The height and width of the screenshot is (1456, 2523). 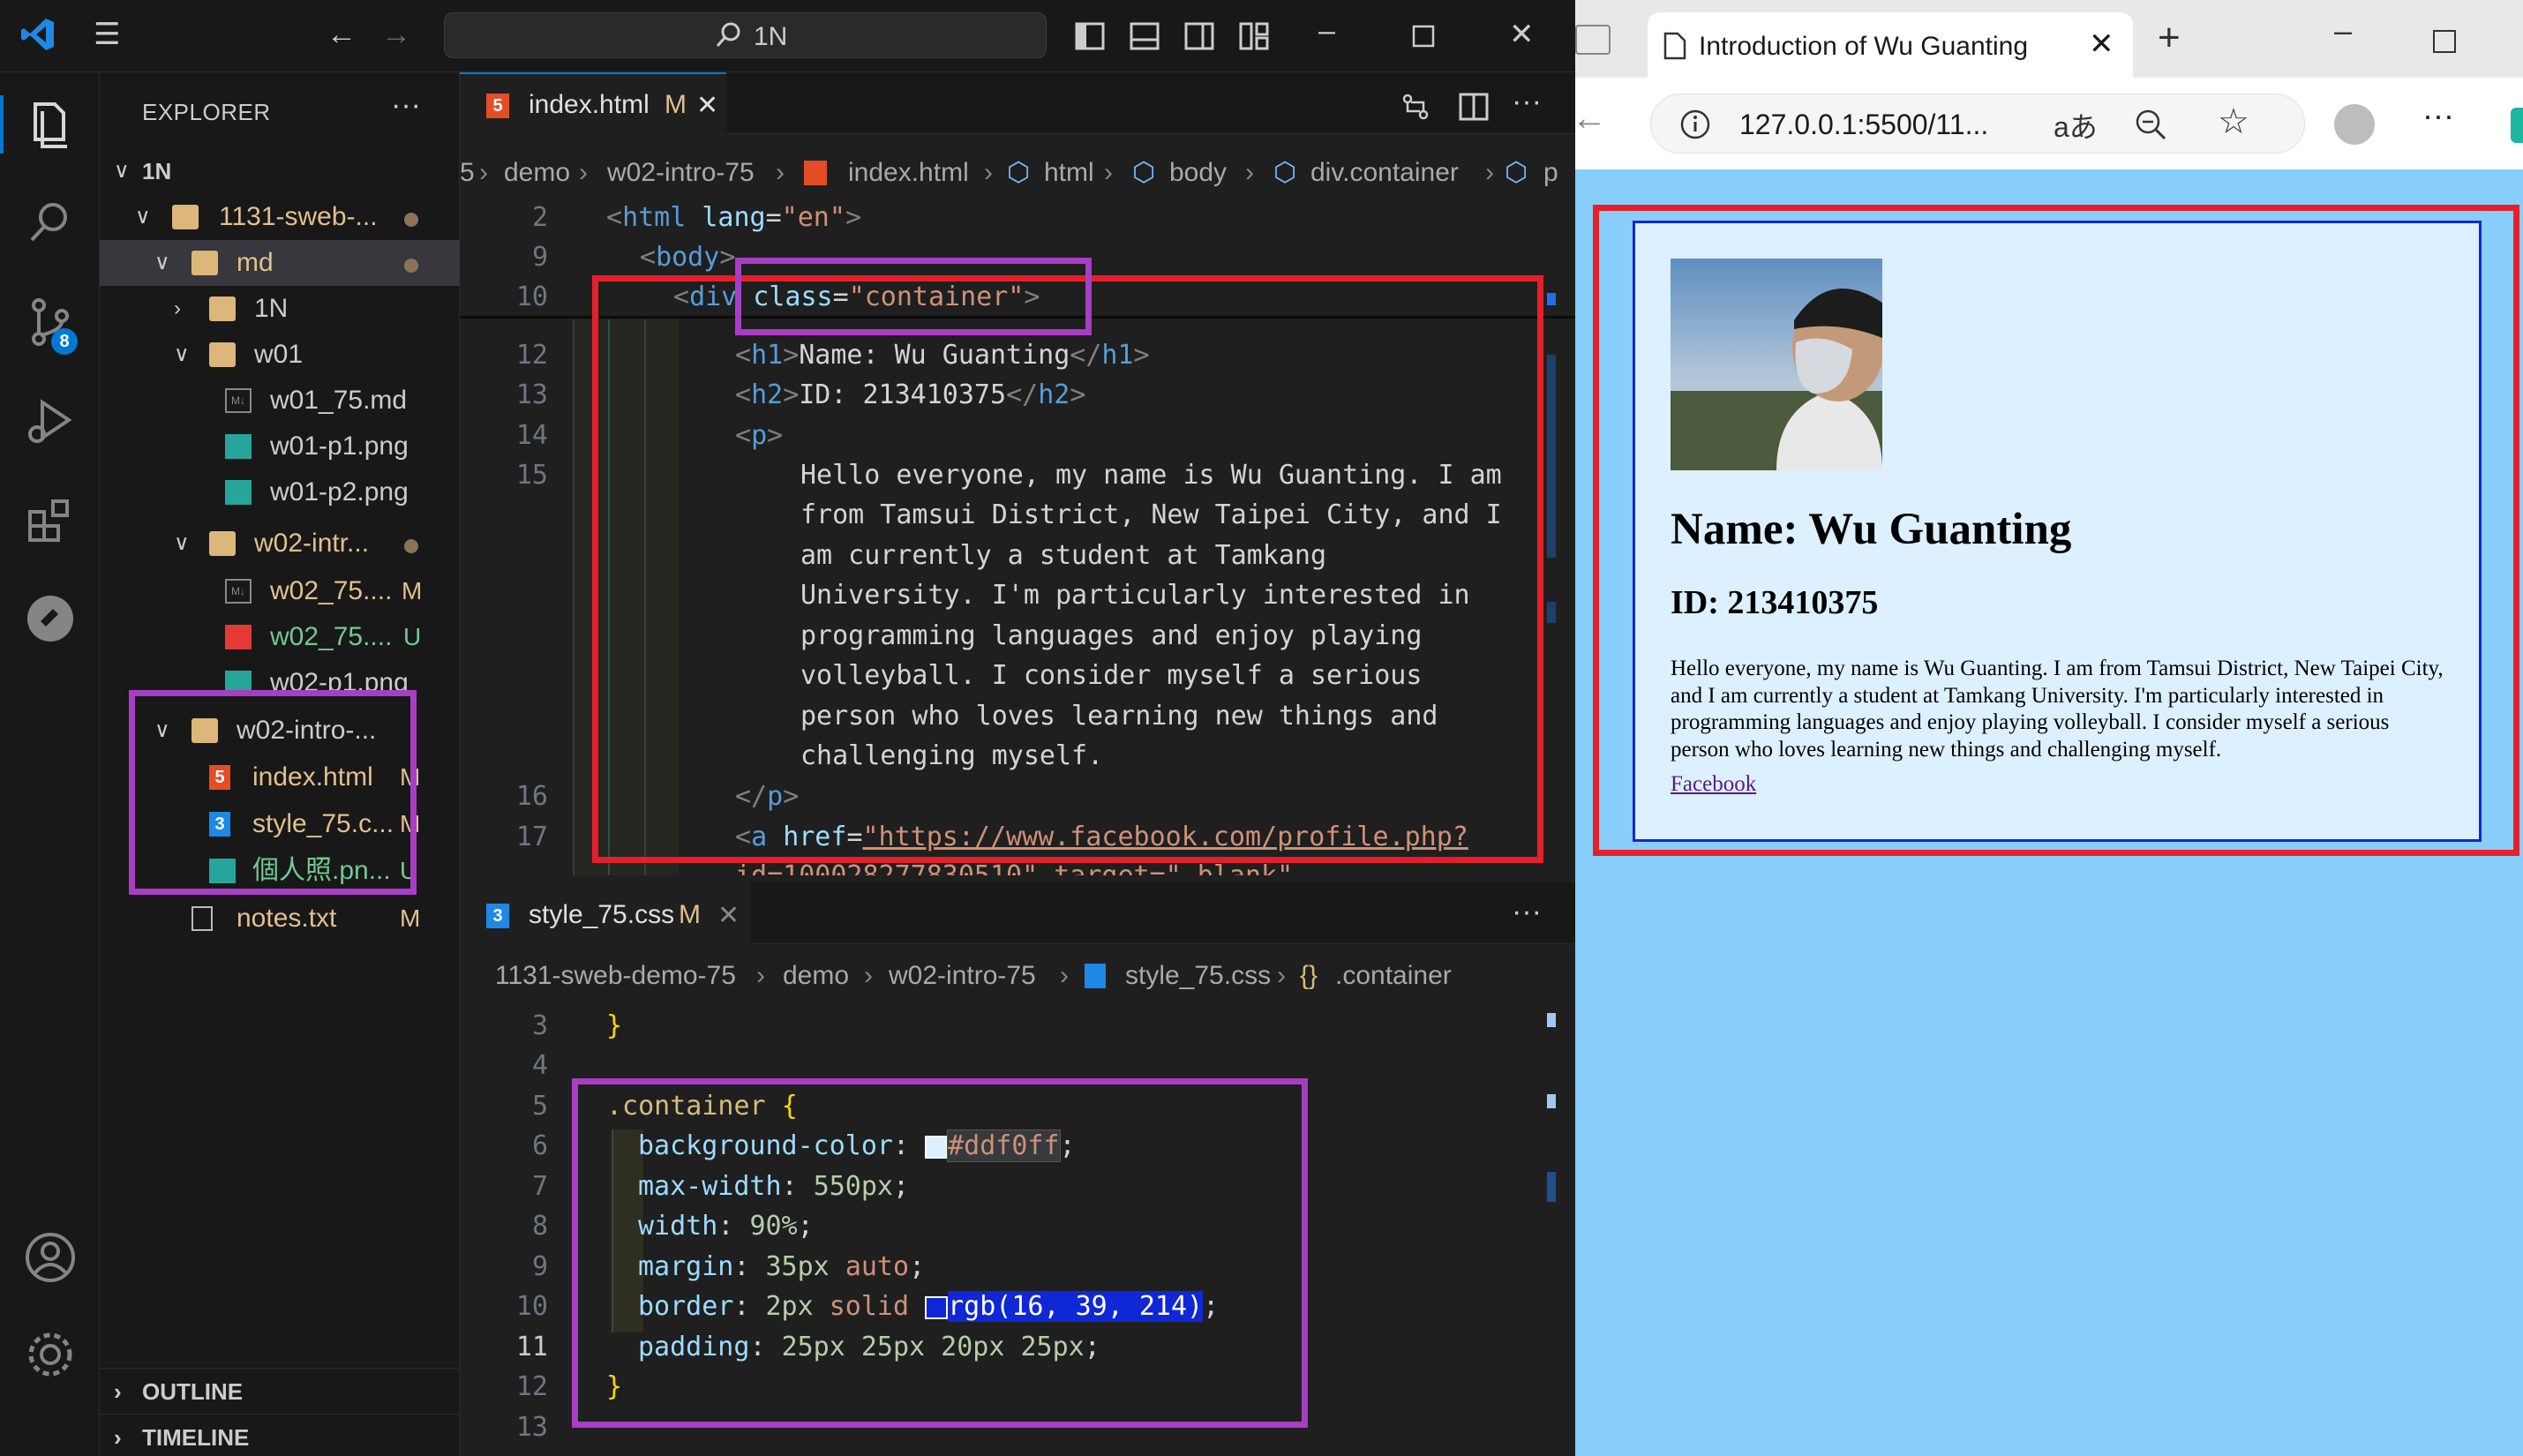 I want to click on close-icon: ✕, so click(x=1522, y=34).